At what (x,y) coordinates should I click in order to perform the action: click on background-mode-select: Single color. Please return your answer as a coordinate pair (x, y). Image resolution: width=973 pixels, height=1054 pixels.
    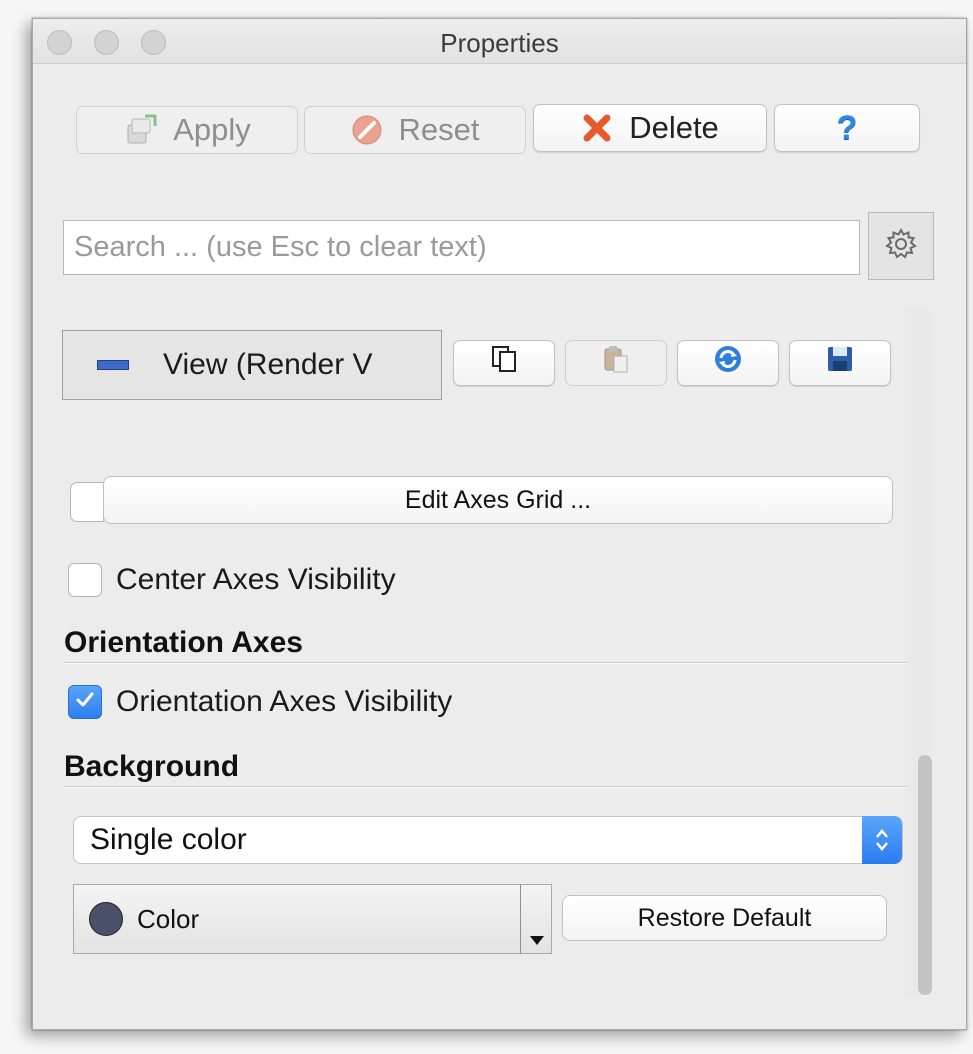
    Looking at the image, I should click on (488, 840).